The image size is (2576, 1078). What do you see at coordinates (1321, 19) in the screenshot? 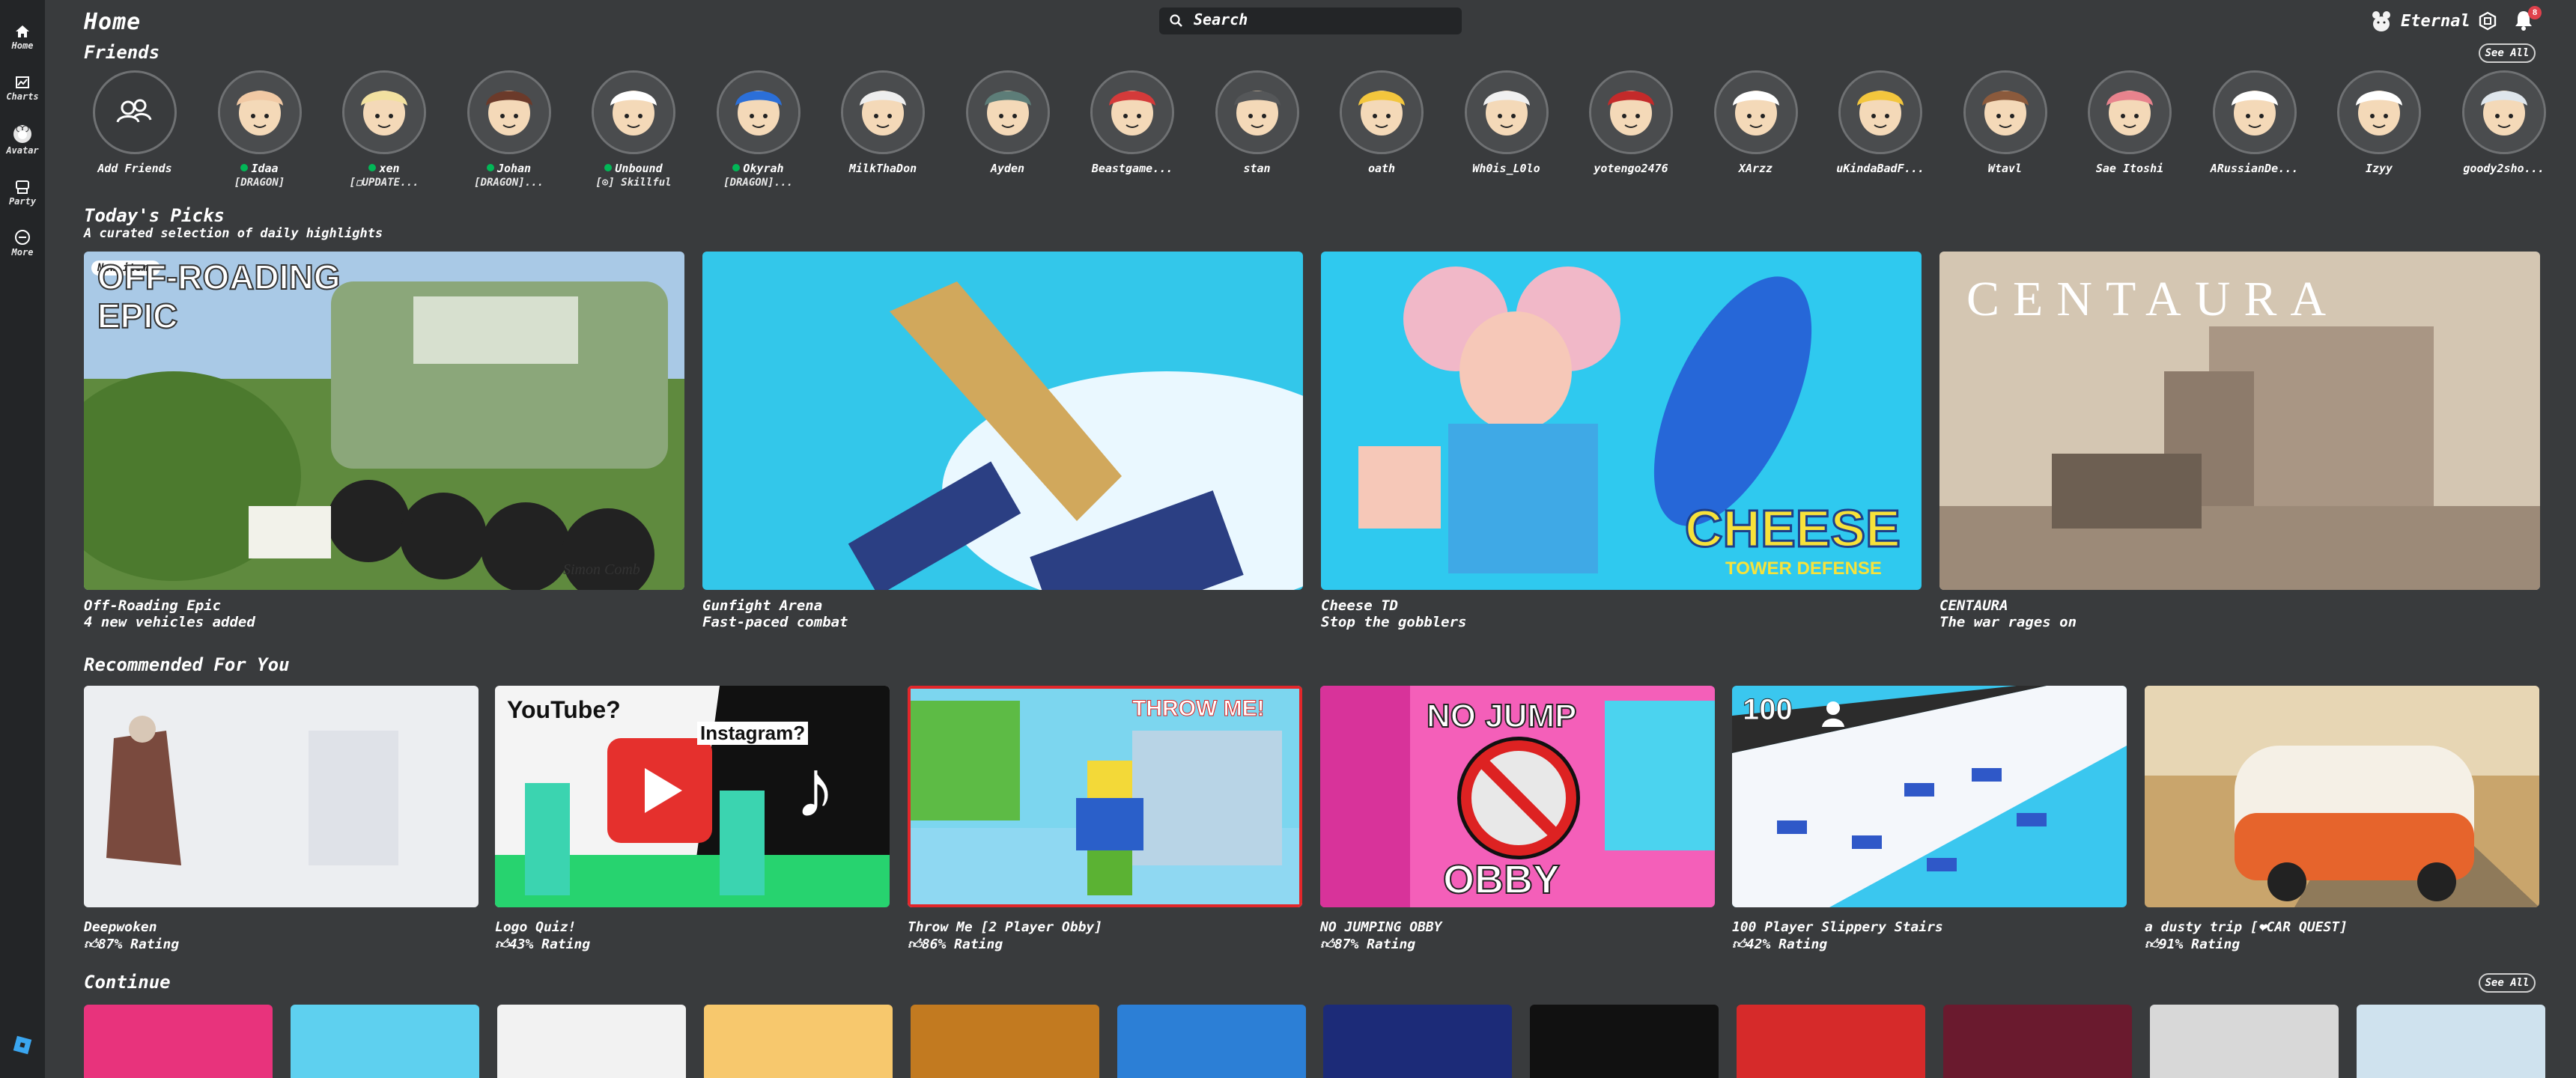
I see `search-input` at bounding box center [1321, 19].